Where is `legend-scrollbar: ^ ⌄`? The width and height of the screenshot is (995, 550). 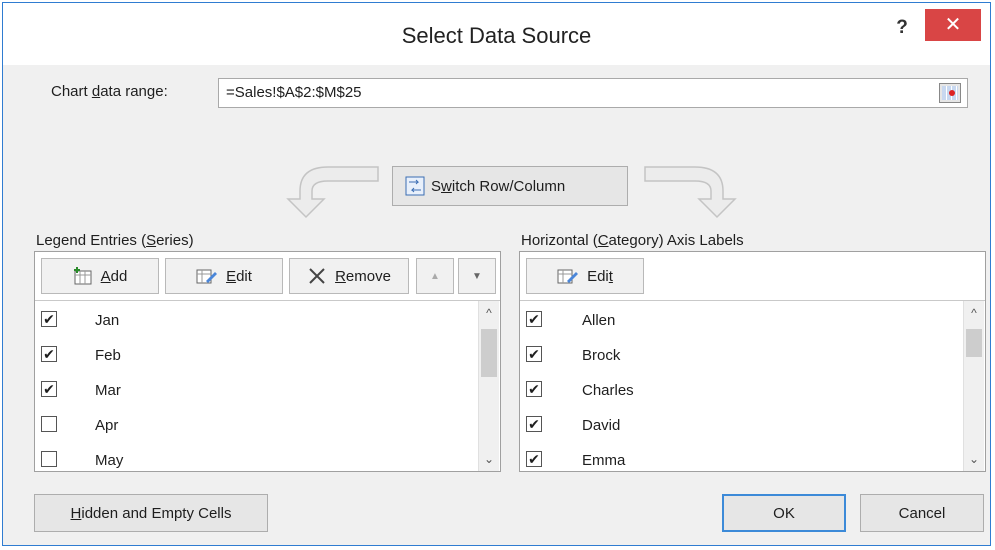
legend-scrollbar: ^ ⌄ is located at coordinates (488, 386).